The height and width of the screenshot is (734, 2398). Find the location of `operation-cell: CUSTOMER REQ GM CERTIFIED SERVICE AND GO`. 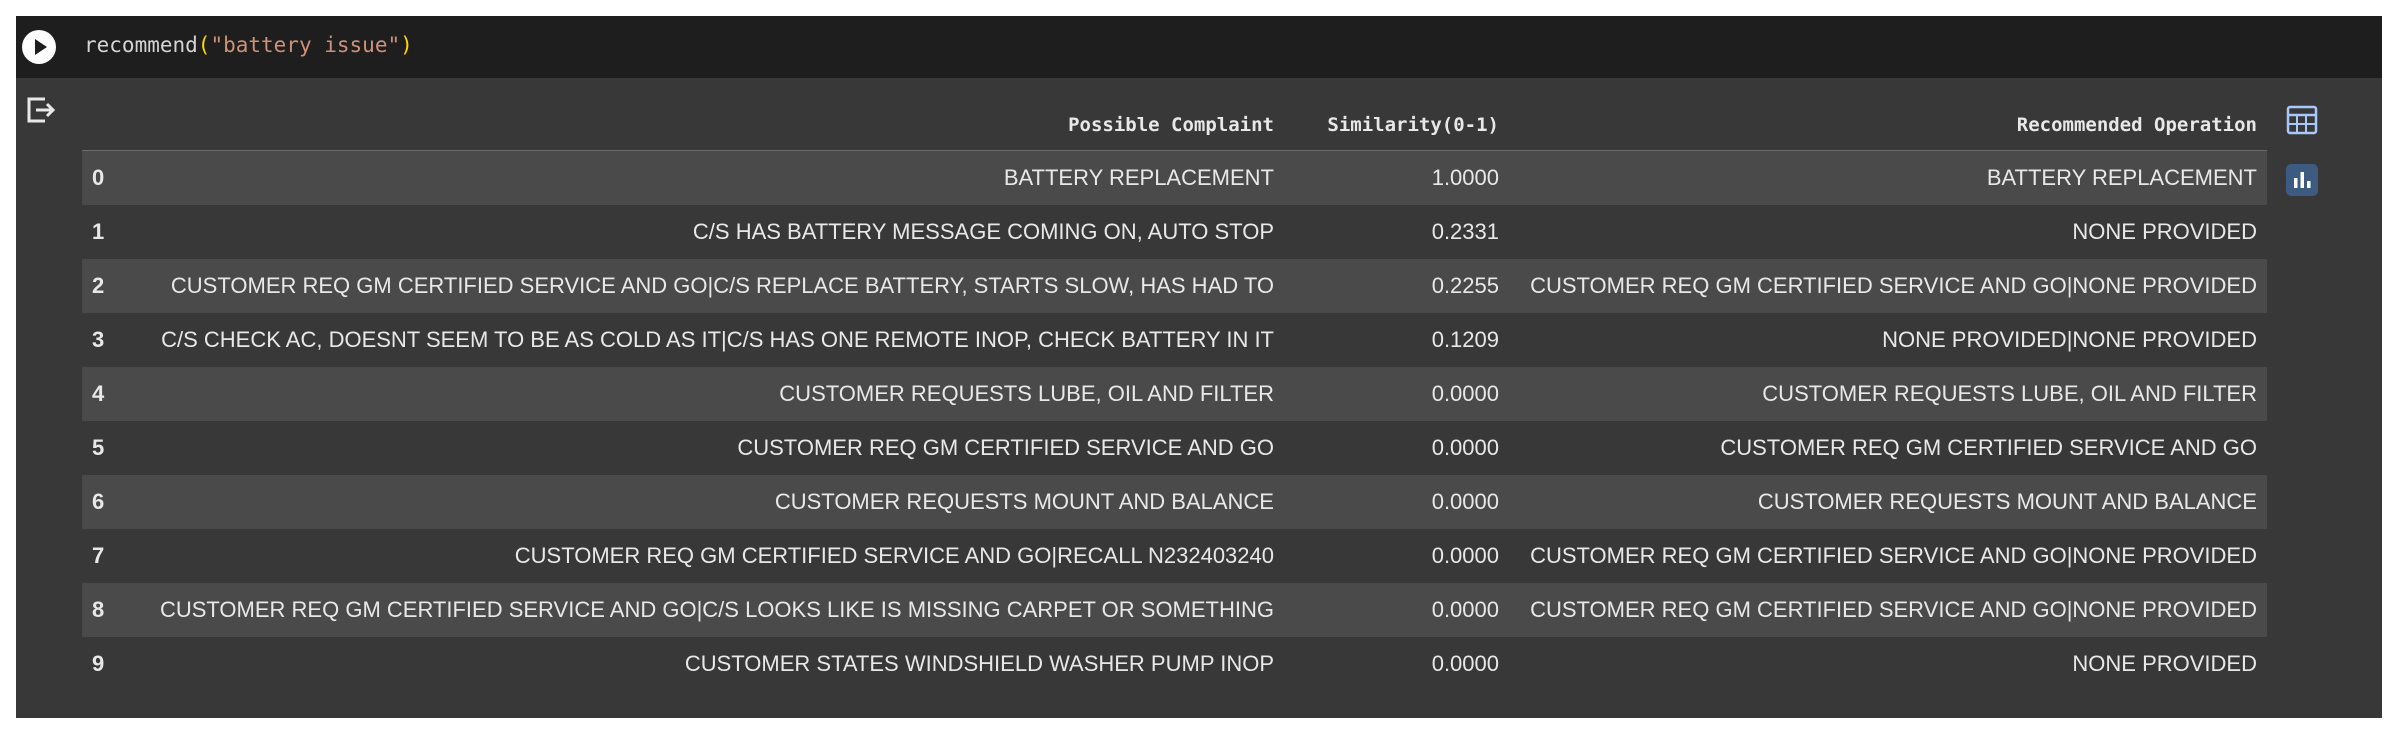

operation-cell: CUSTOMER REQ GM CERTIFIED SERVICE AND GO is located at coordinates (1988, 447).